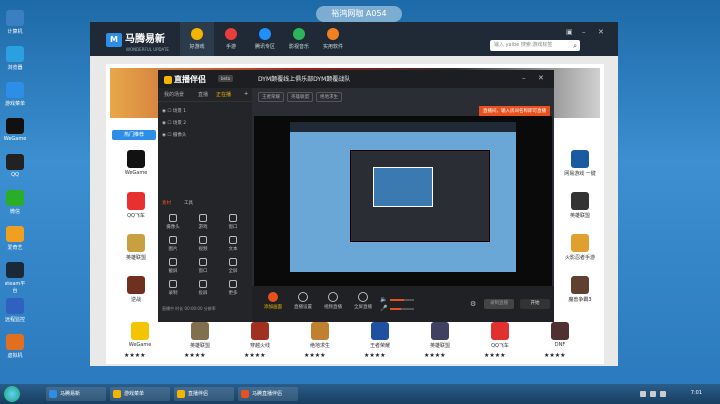  I want to click on game-name: 火影忍者手游, so click(579, 258).